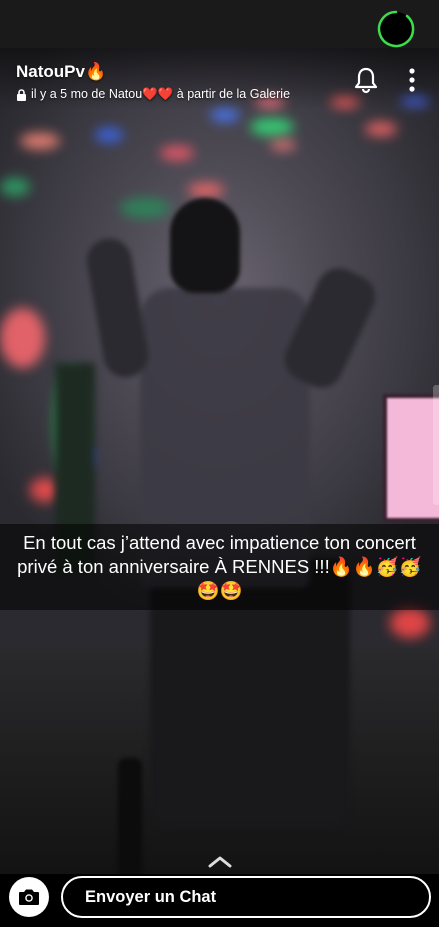 Image resolution: width=439 pixels, height=927 pixels. Describe the element at coordinates (21, 94) in the screenshot. I see `lock-icon` at that location.